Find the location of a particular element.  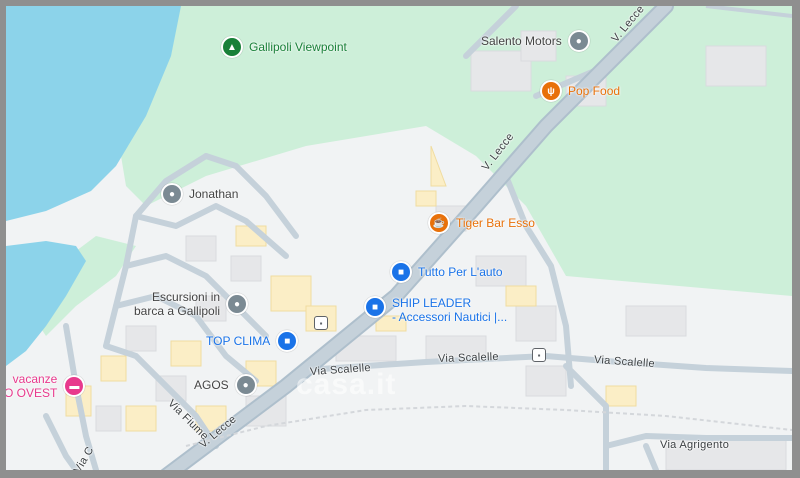

poi-label: vacanze O OVEST is located at coordinates (31, 386).